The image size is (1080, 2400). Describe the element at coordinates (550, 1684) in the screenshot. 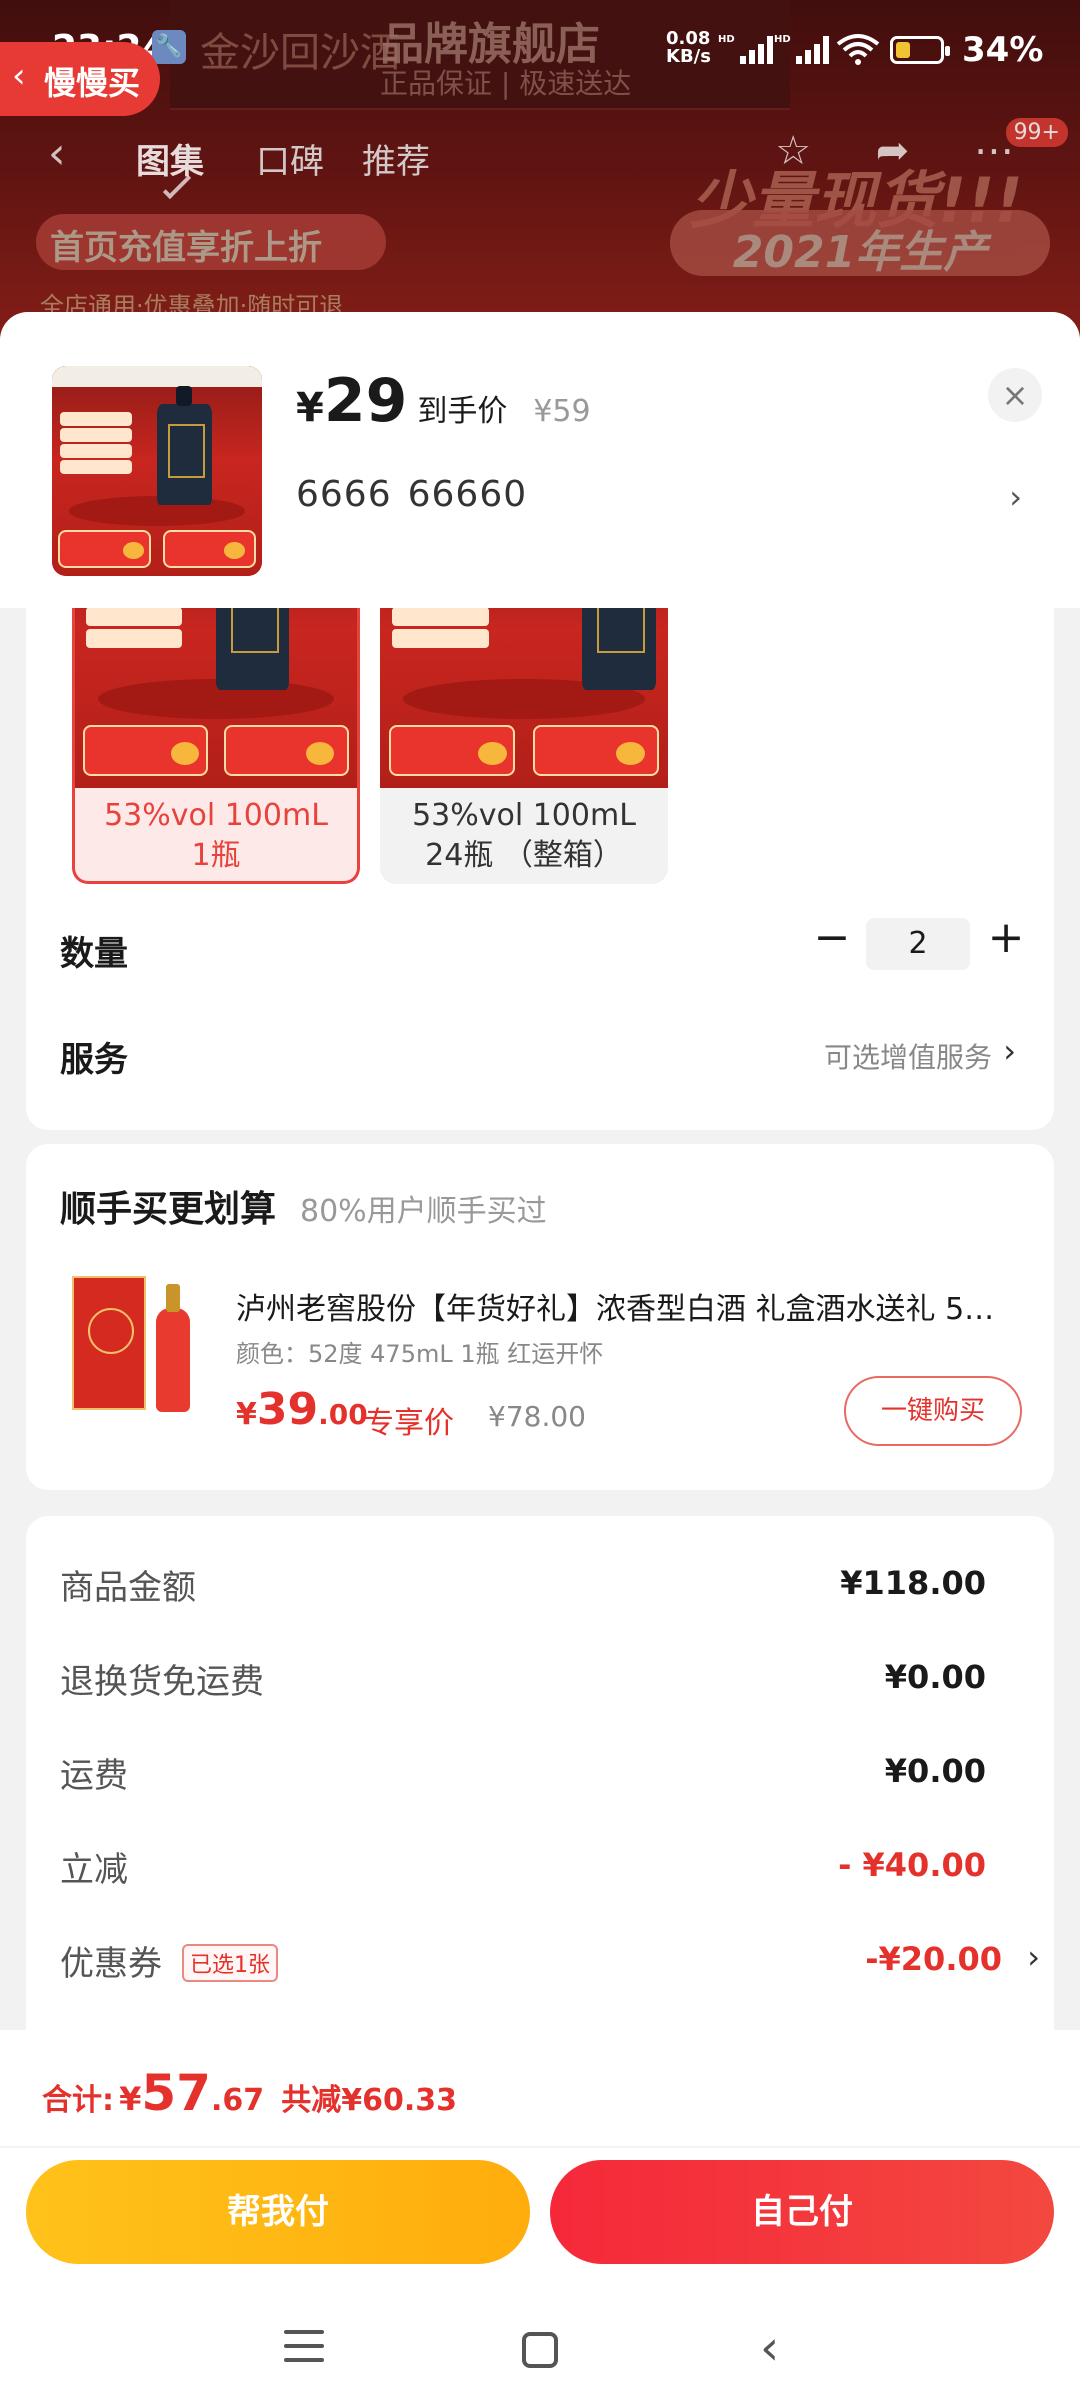

I see `summary-row-return-shipping: 退换货免运费 ¥0.00` at that location.